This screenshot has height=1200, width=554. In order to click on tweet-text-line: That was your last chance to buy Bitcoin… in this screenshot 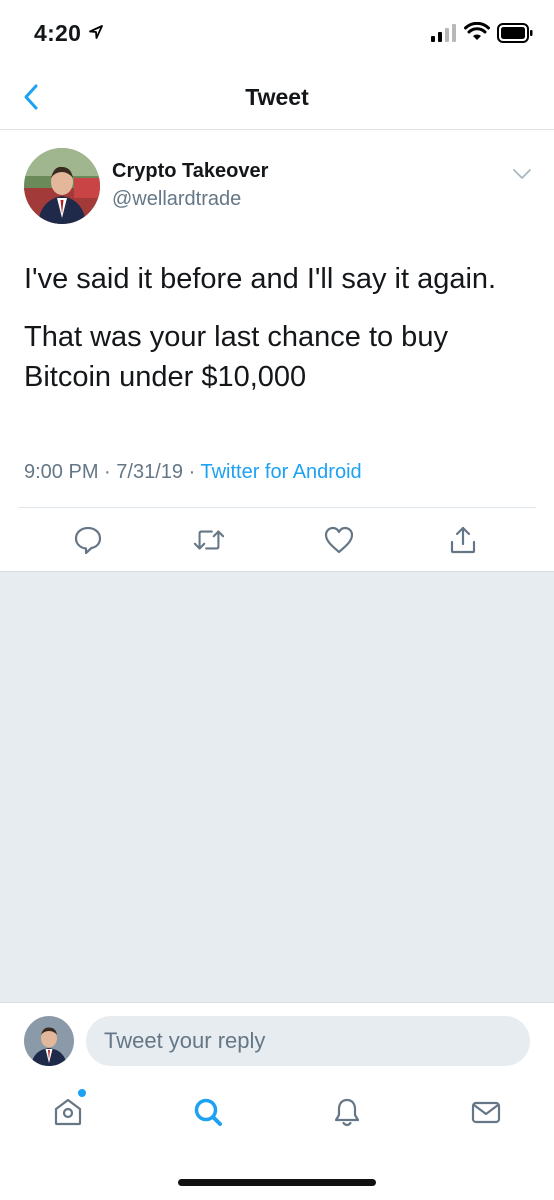, I will do `click(236, 357)`.